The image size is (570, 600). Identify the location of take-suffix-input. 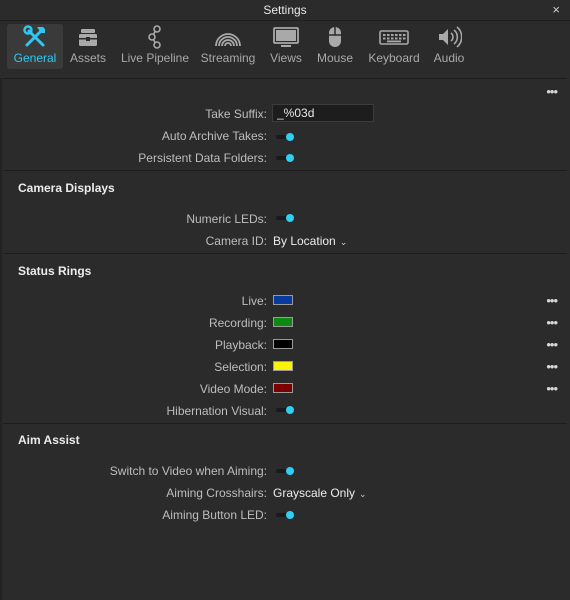
(323, 113).